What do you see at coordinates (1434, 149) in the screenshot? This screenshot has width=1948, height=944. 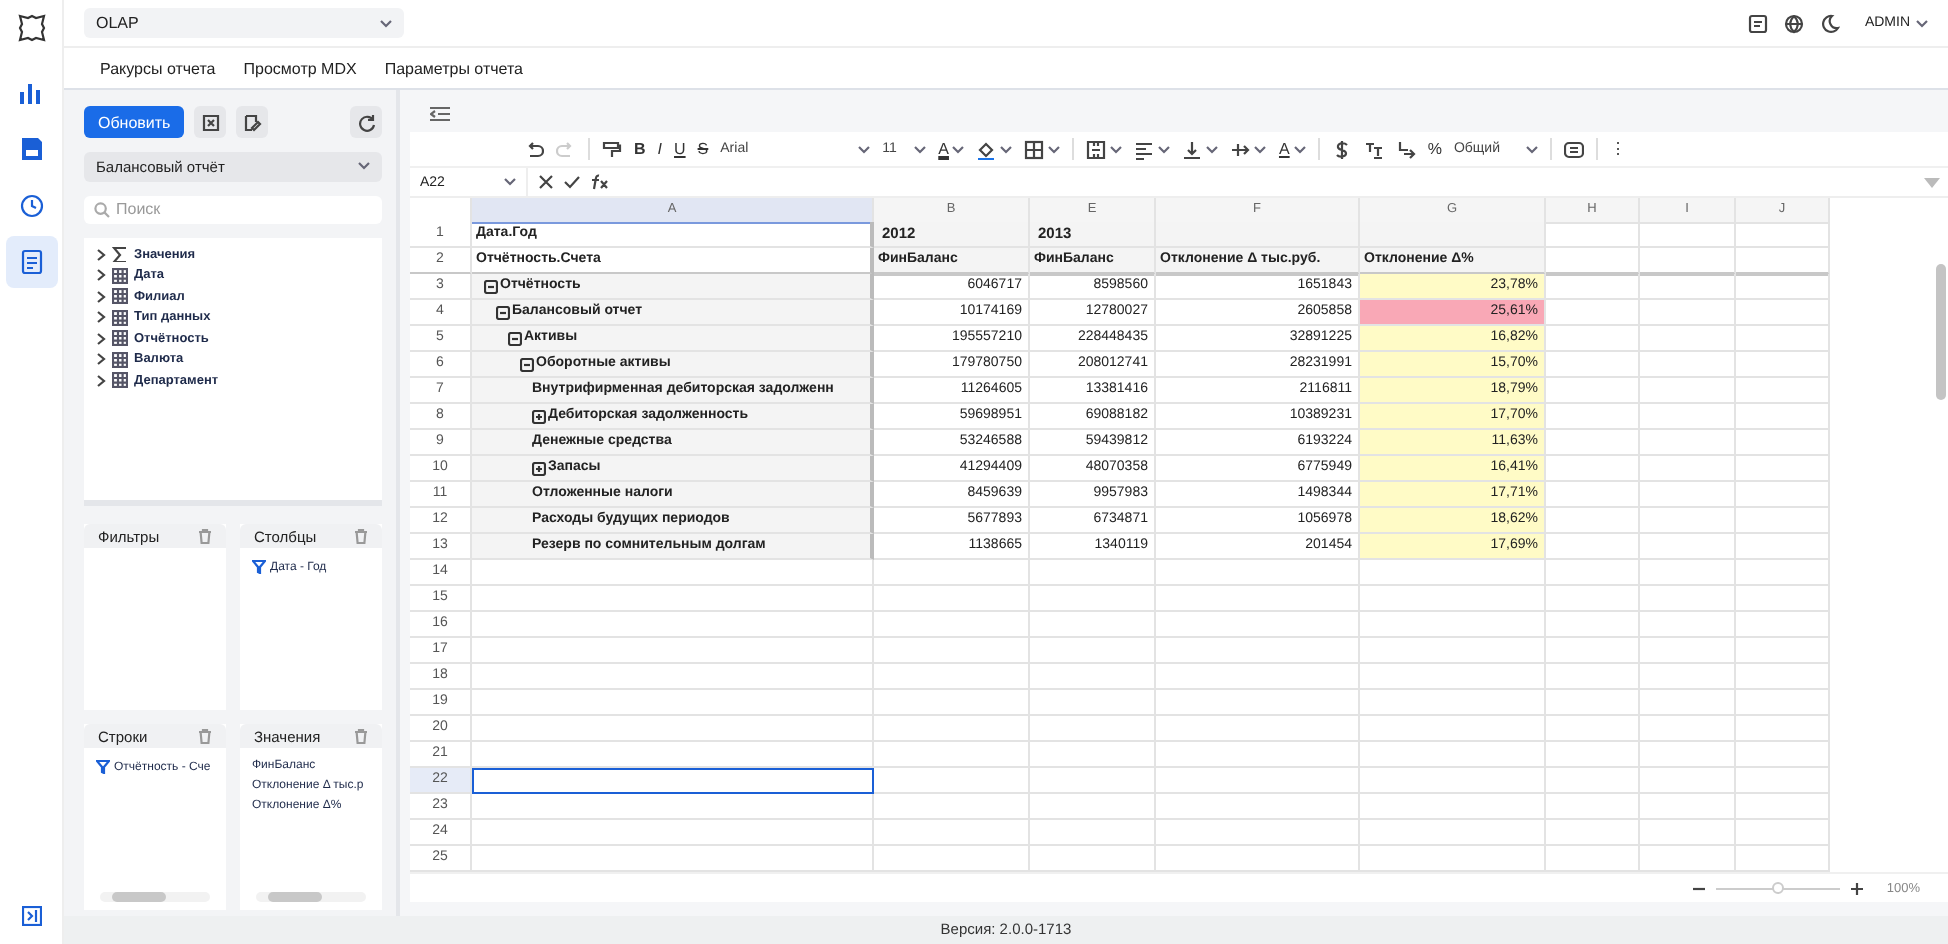 I see `percent-button: %` at bounding box center [1434, 149].